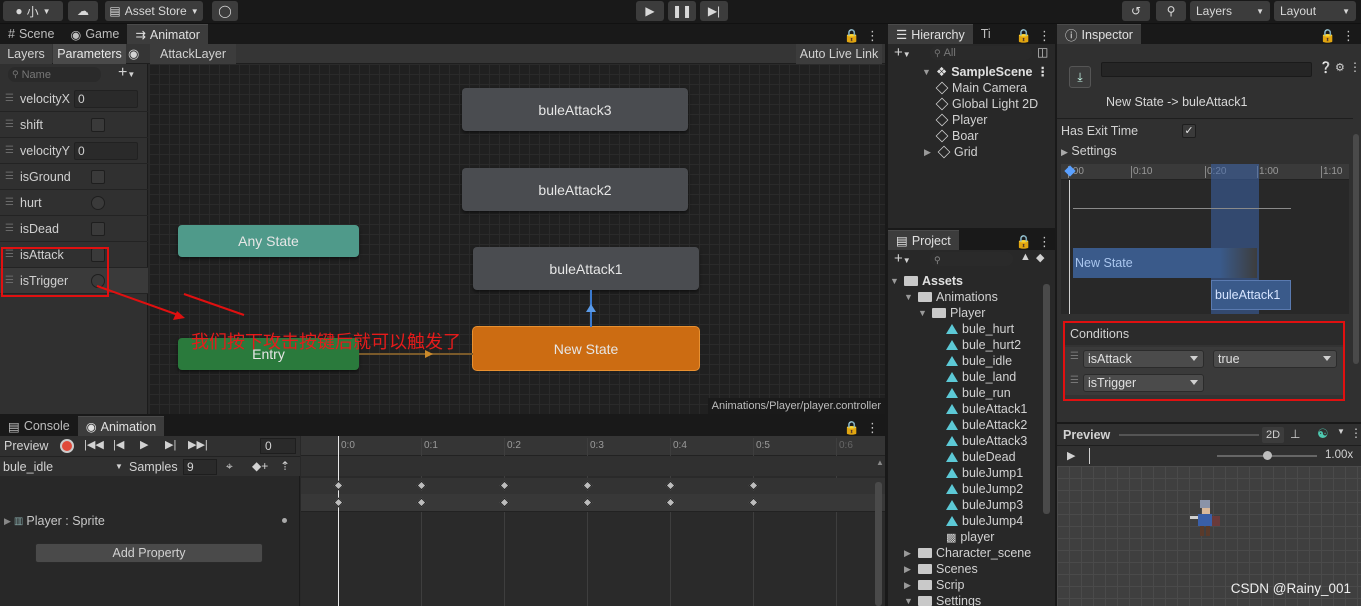  I want to click on property-lane, so click(593, 503).